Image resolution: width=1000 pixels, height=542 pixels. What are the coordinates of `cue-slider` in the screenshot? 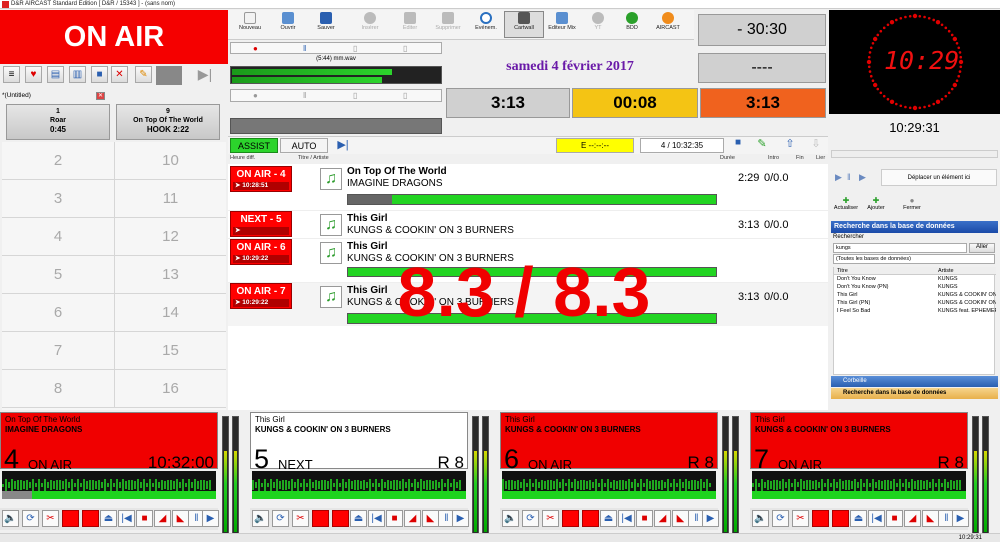 It's located at (914, 154).